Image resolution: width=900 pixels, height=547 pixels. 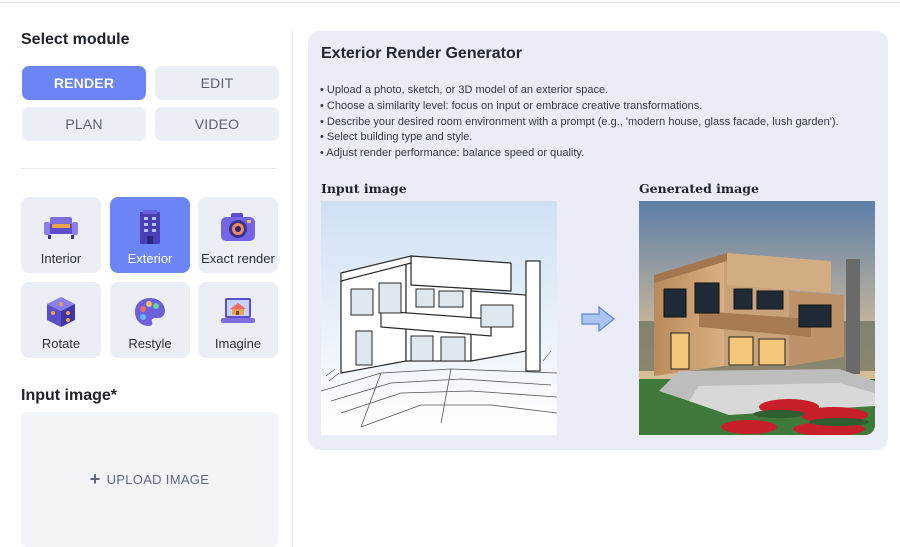 I want to click on panel-divider, so click(x=292, y=288).